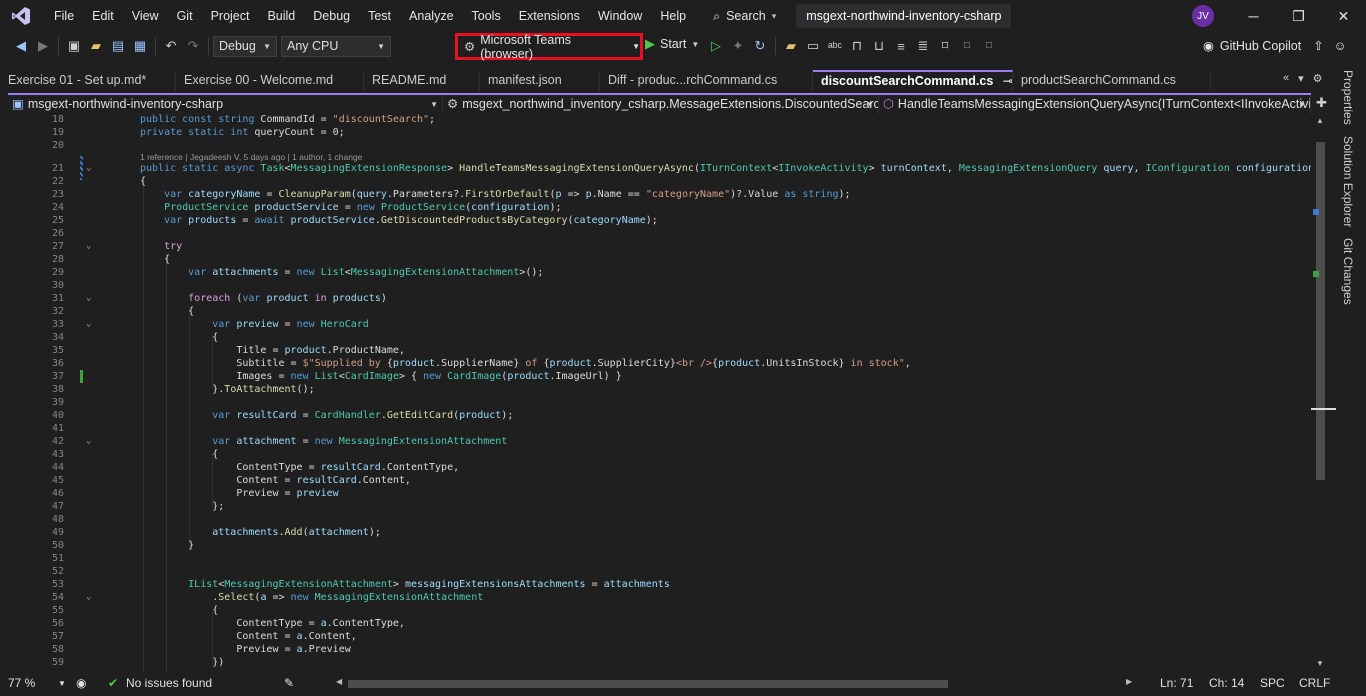 This screenshot has width=1366, height=696. What do you see at coordinates (1129, 681) in the screenshot?
I see `scroll-right-icon: ▶` at bounding box center [1129, 681].